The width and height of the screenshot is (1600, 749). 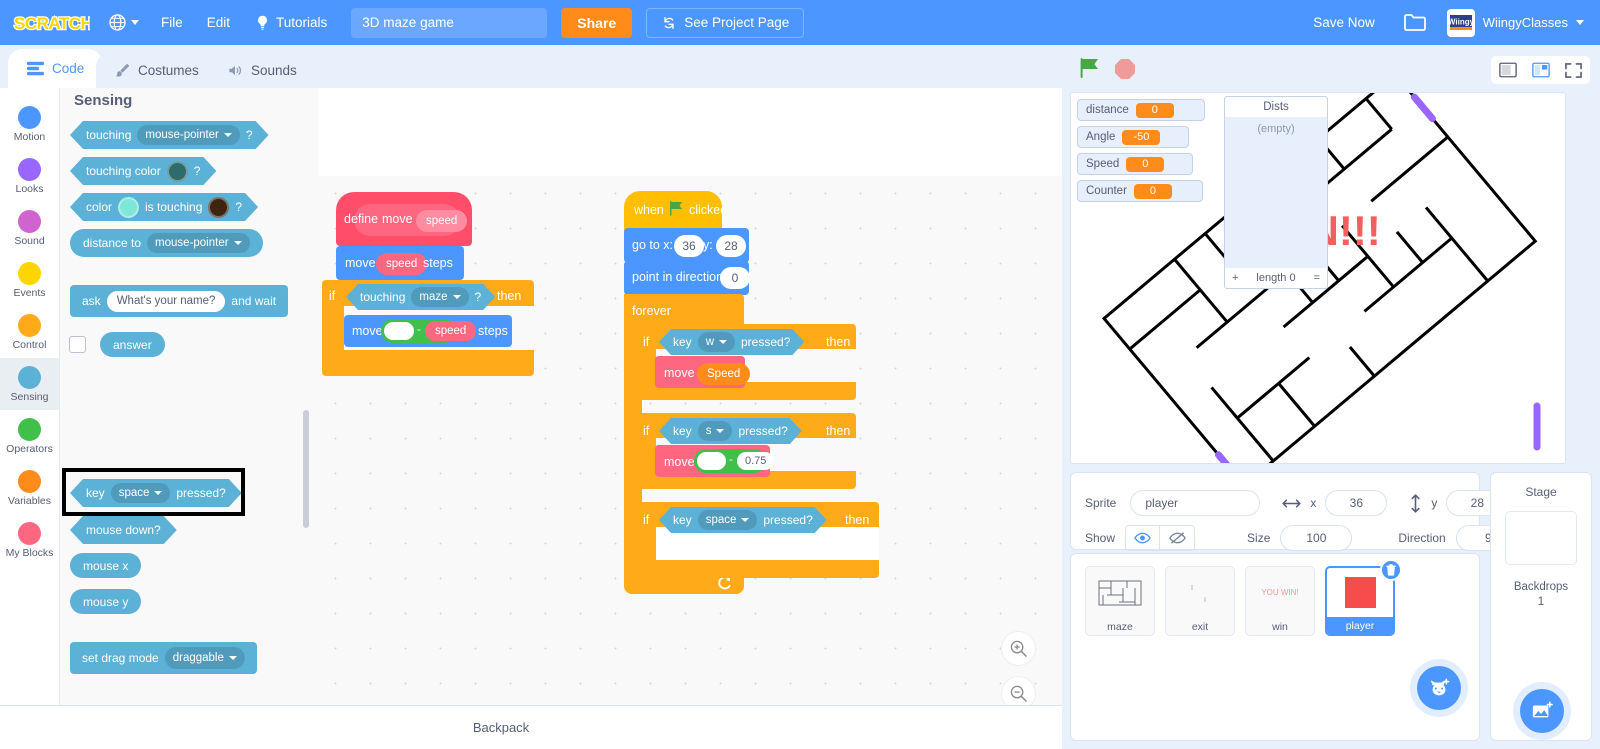 I want to click on category-sensing: Sensing, so click(x=29, y=384).